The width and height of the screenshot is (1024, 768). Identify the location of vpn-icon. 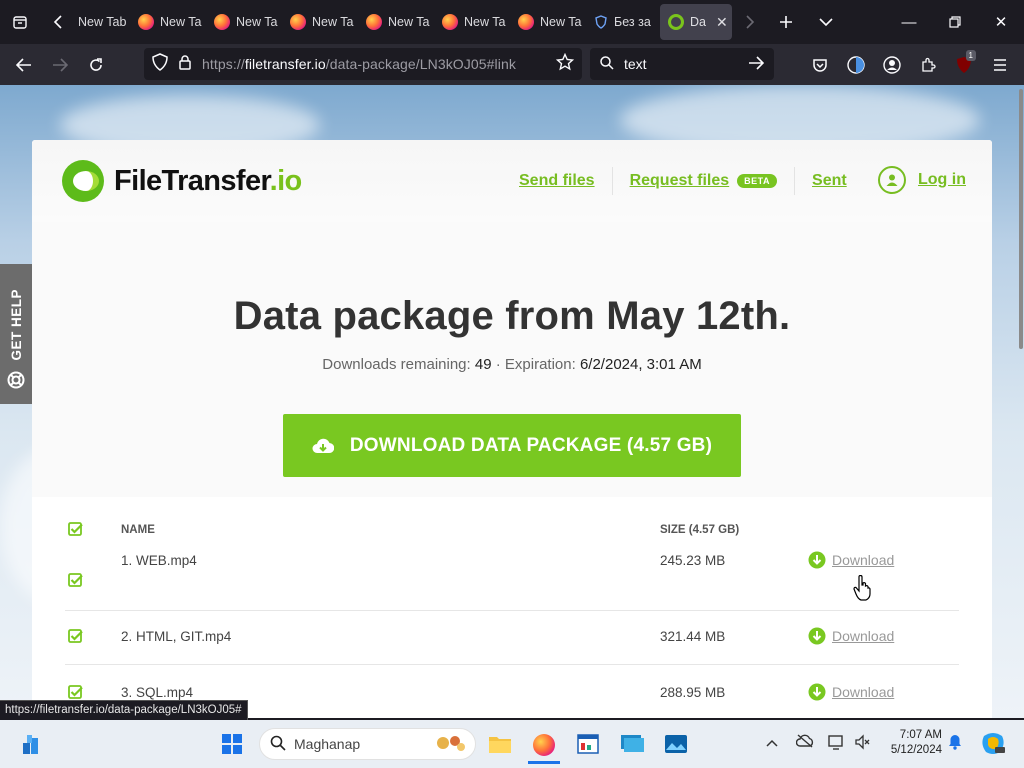
(856, 64).